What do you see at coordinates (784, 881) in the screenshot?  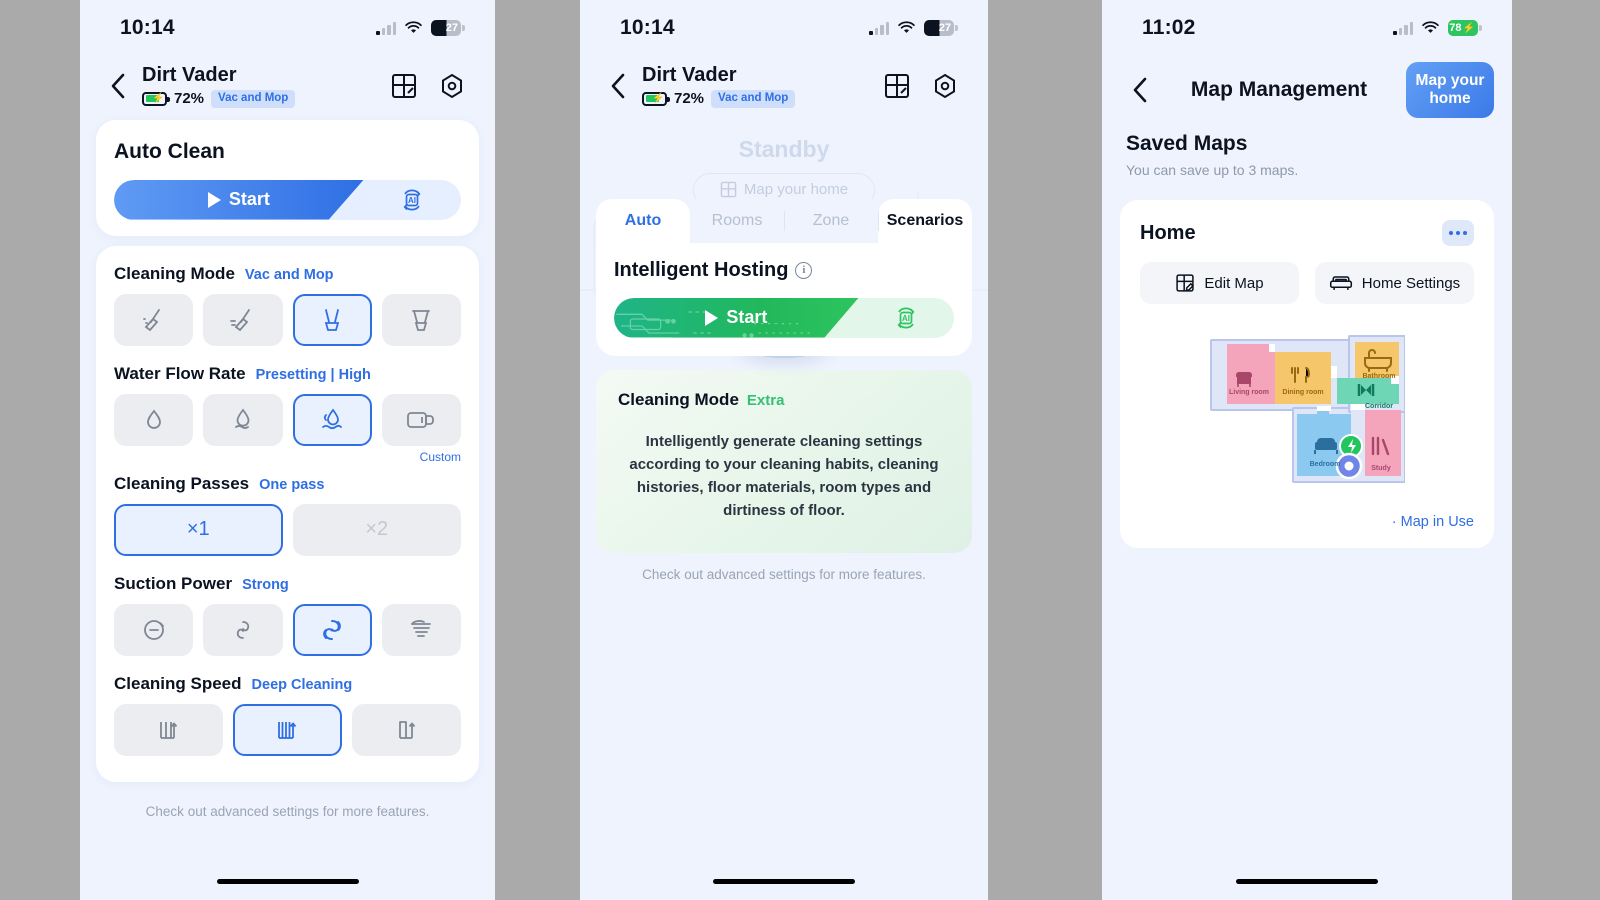 I see `home-indicator` at bounding box center [784, 881].